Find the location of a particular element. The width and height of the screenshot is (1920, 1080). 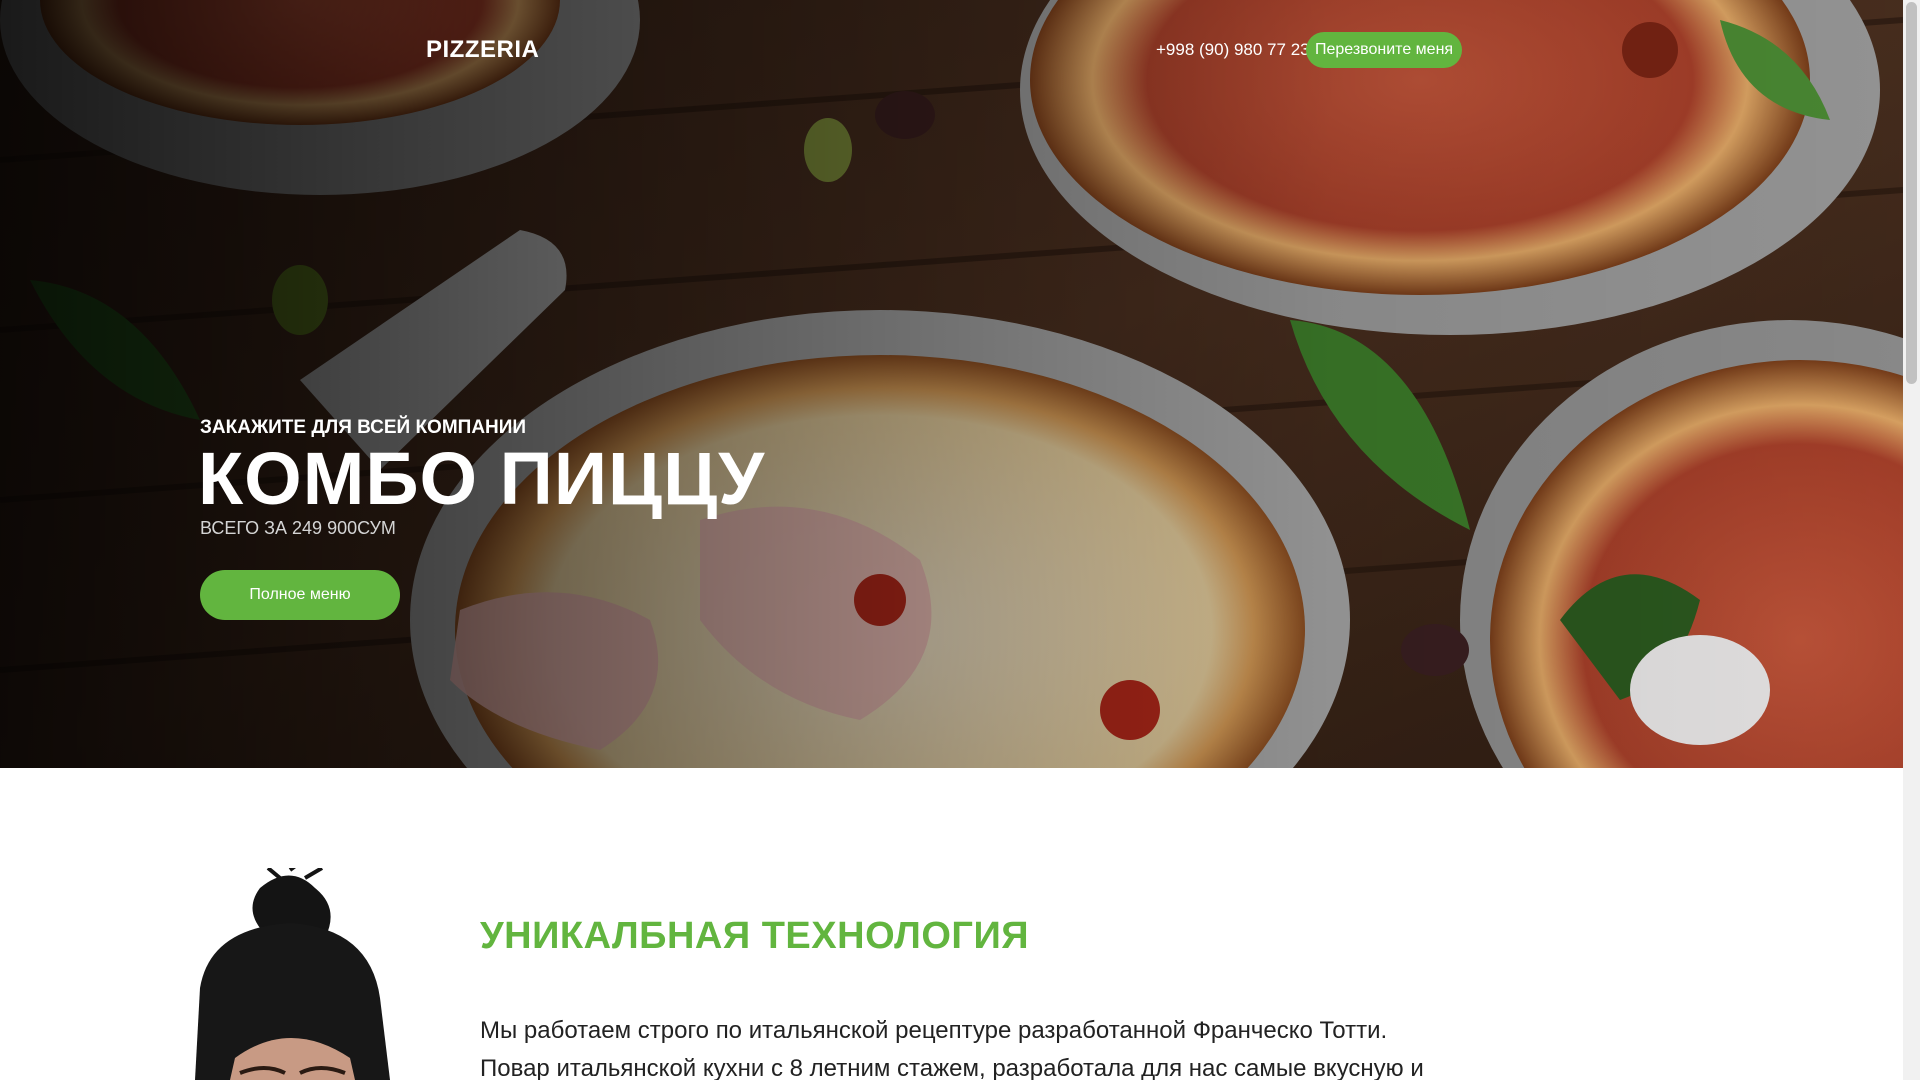

page-scrollbar is located at coordinates (1911, 540).